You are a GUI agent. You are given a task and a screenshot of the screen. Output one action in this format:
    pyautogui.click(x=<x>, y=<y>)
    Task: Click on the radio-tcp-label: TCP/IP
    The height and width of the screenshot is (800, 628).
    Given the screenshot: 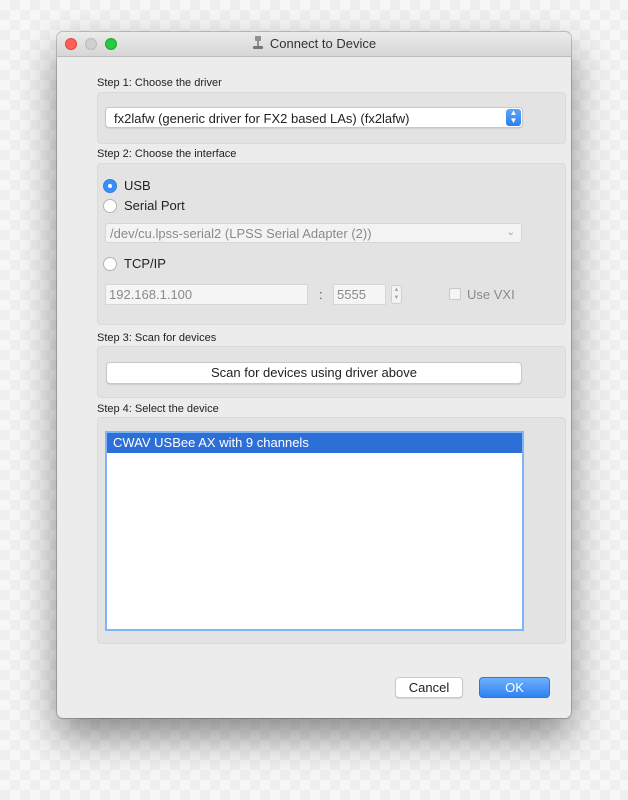 What is the action you would take?
    pyautogui.click(x=145, y=263)
    